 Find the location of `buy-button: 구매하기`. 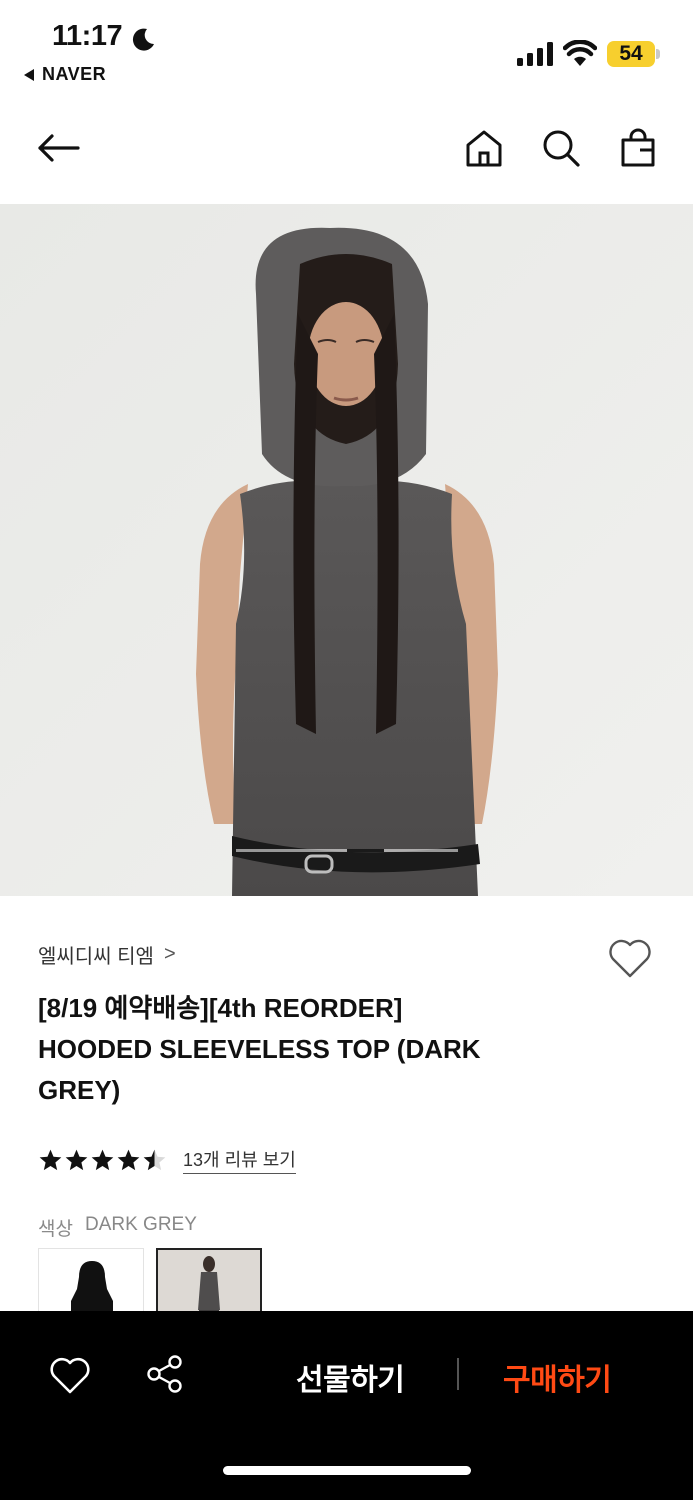

buy-button: 구매하기 is located at coordinates (557, 1377).